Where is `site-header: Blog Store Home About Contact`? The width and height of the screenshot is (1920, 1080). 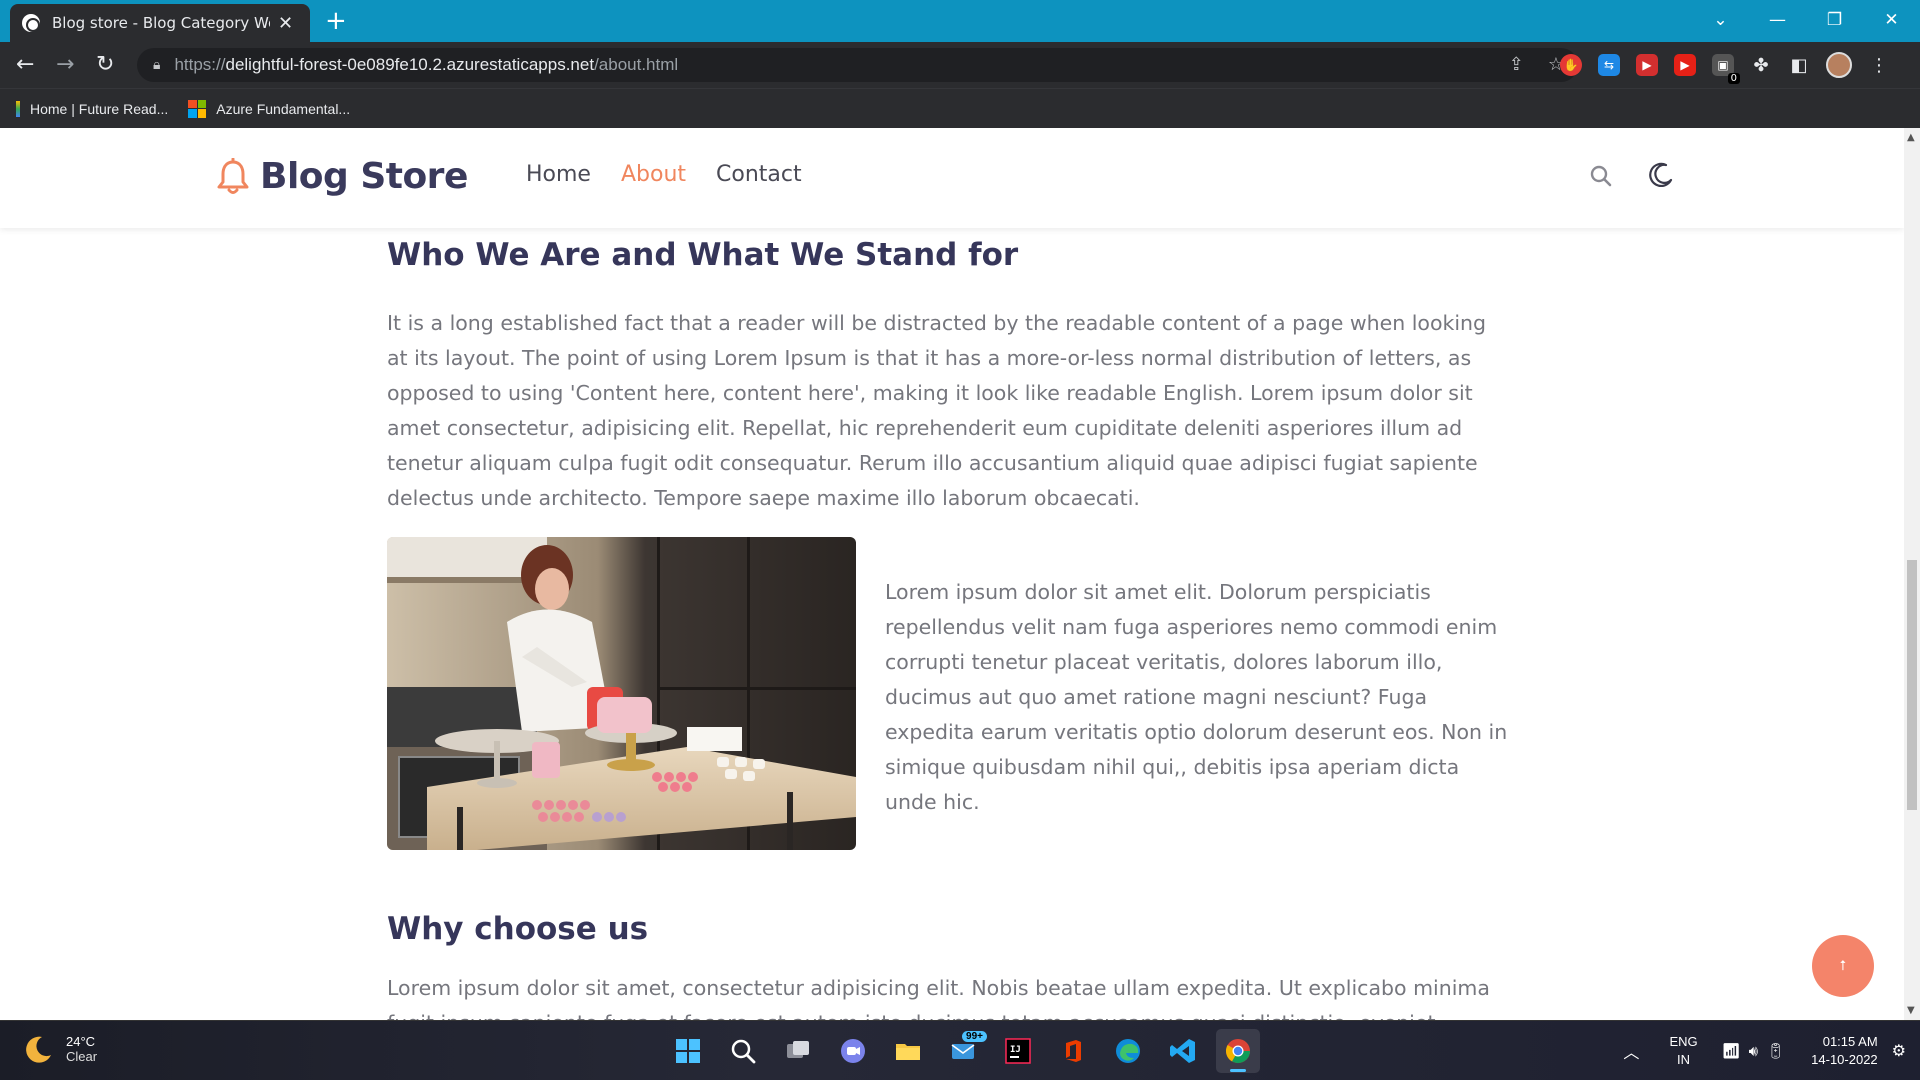 site-header: Blog Store Home About Contact is located at coordinates (952, 178).